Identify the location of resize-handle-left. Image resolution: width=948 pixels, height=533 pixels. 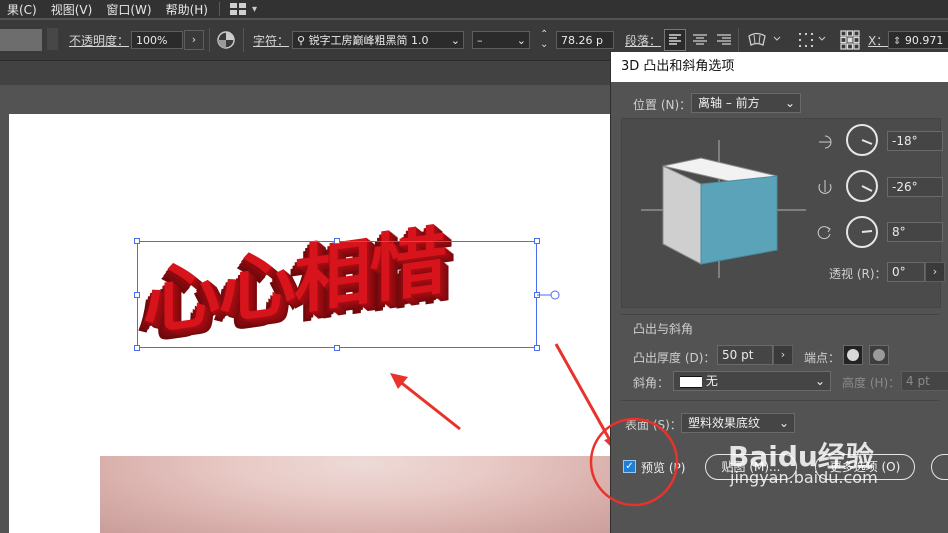
(137, 295).